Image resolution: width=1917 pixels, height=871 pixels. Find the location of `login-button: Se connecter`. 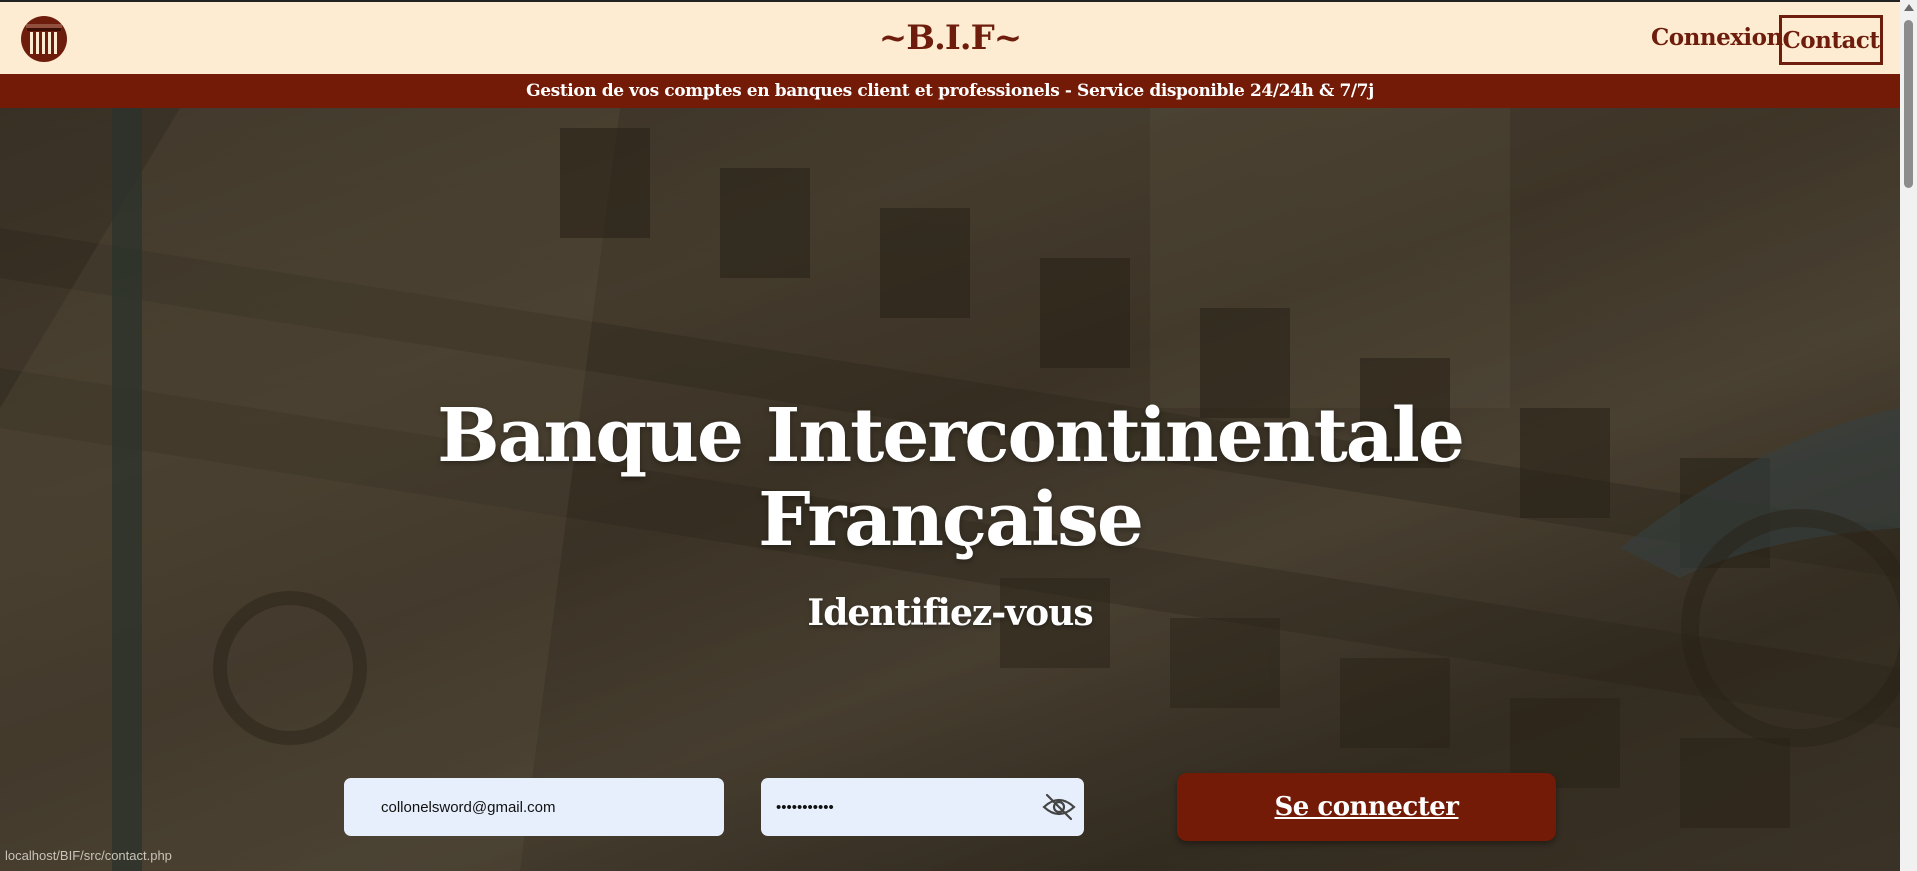

login-button: Se connecter is located at coordinates (1366, 807).